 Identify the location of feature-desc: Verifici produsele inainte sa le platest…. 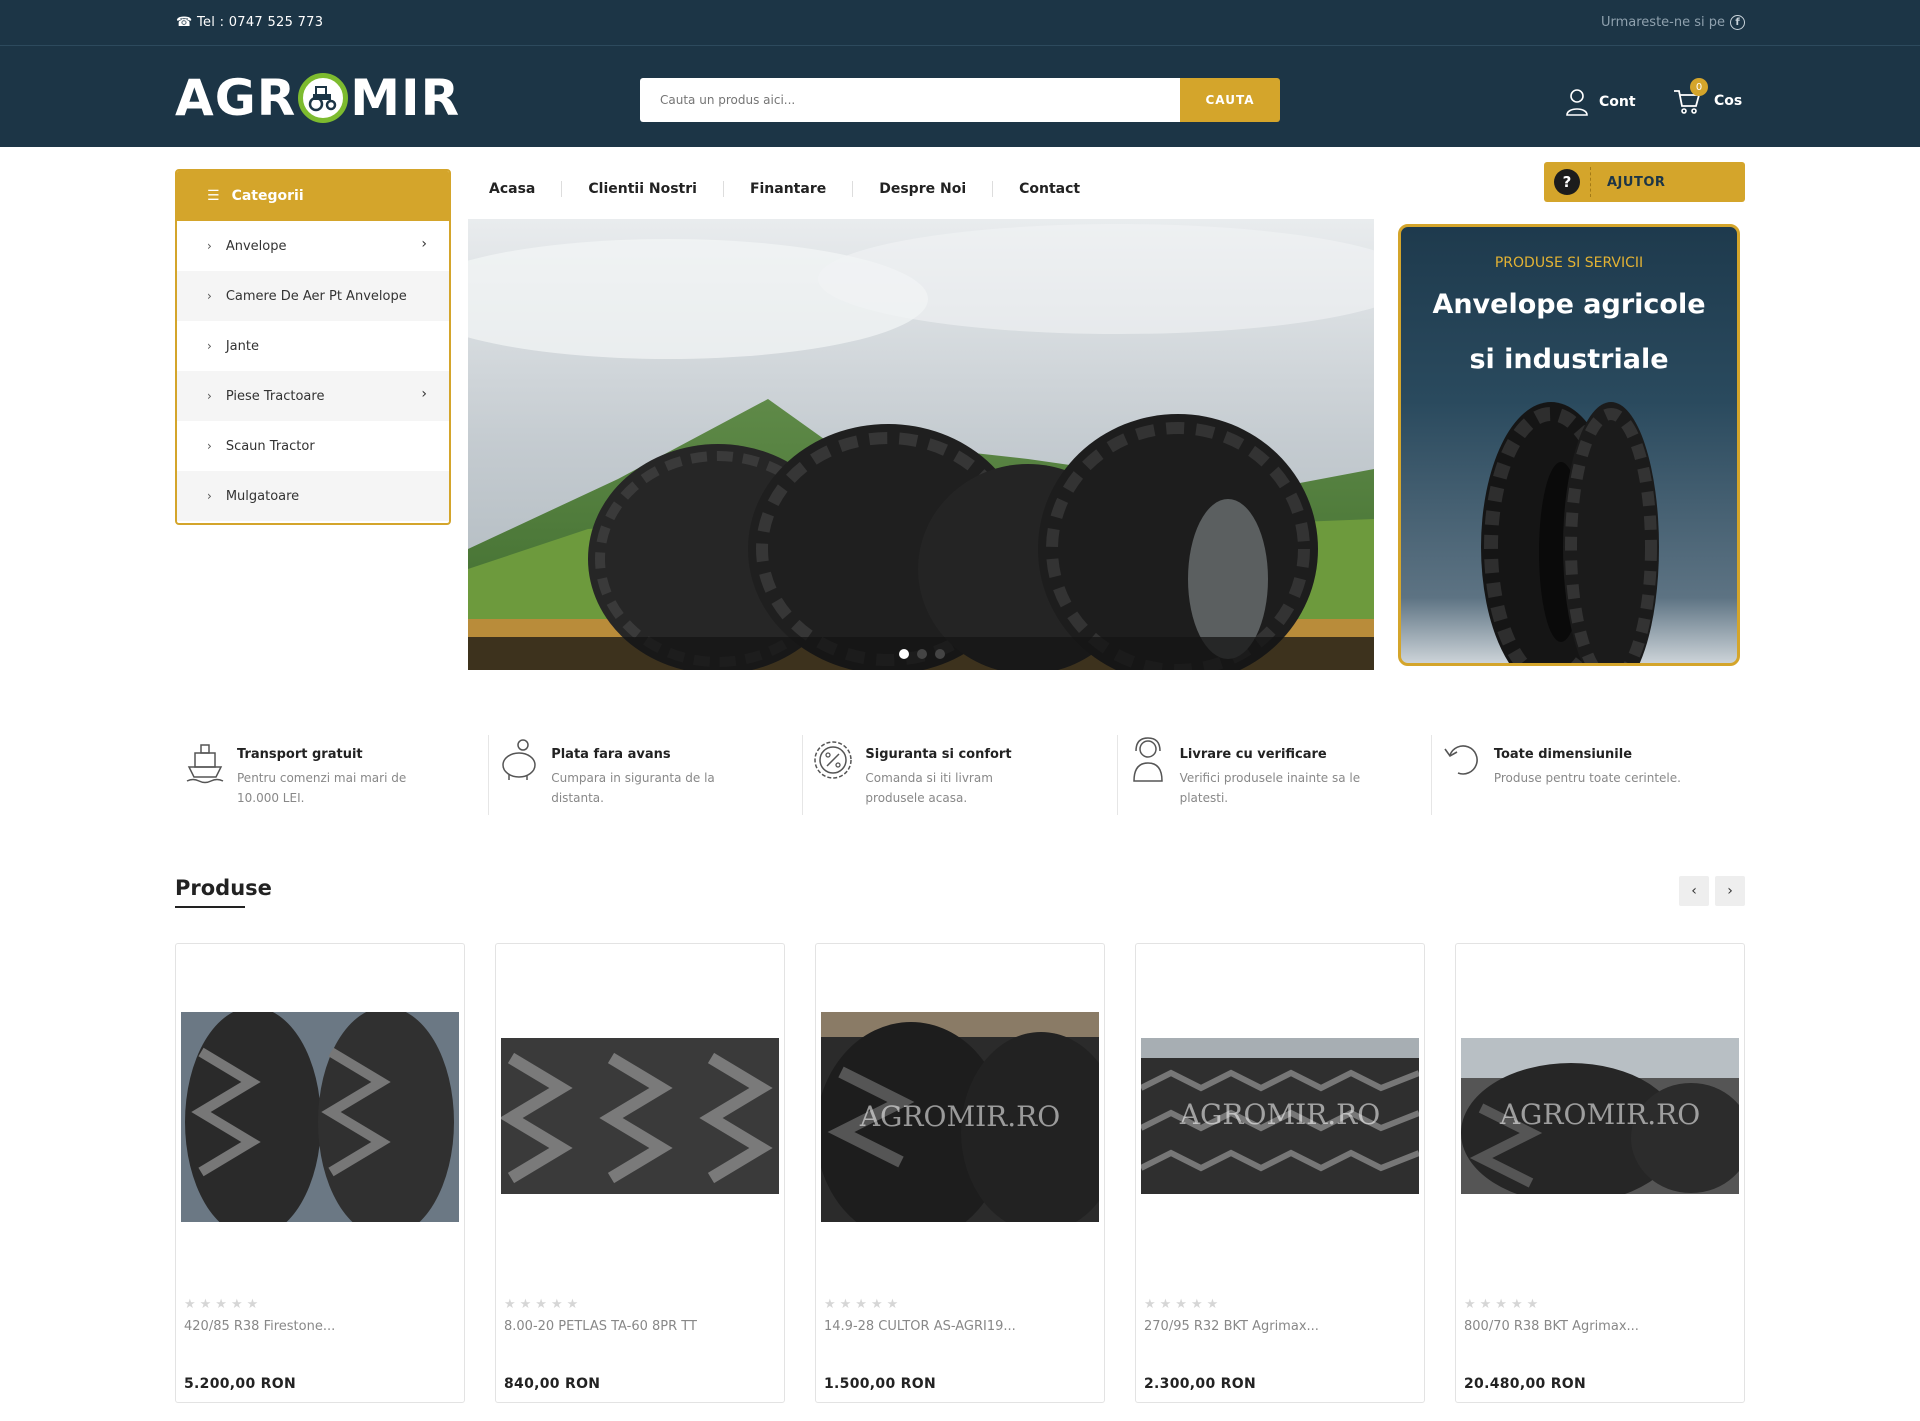
(1270, 788).